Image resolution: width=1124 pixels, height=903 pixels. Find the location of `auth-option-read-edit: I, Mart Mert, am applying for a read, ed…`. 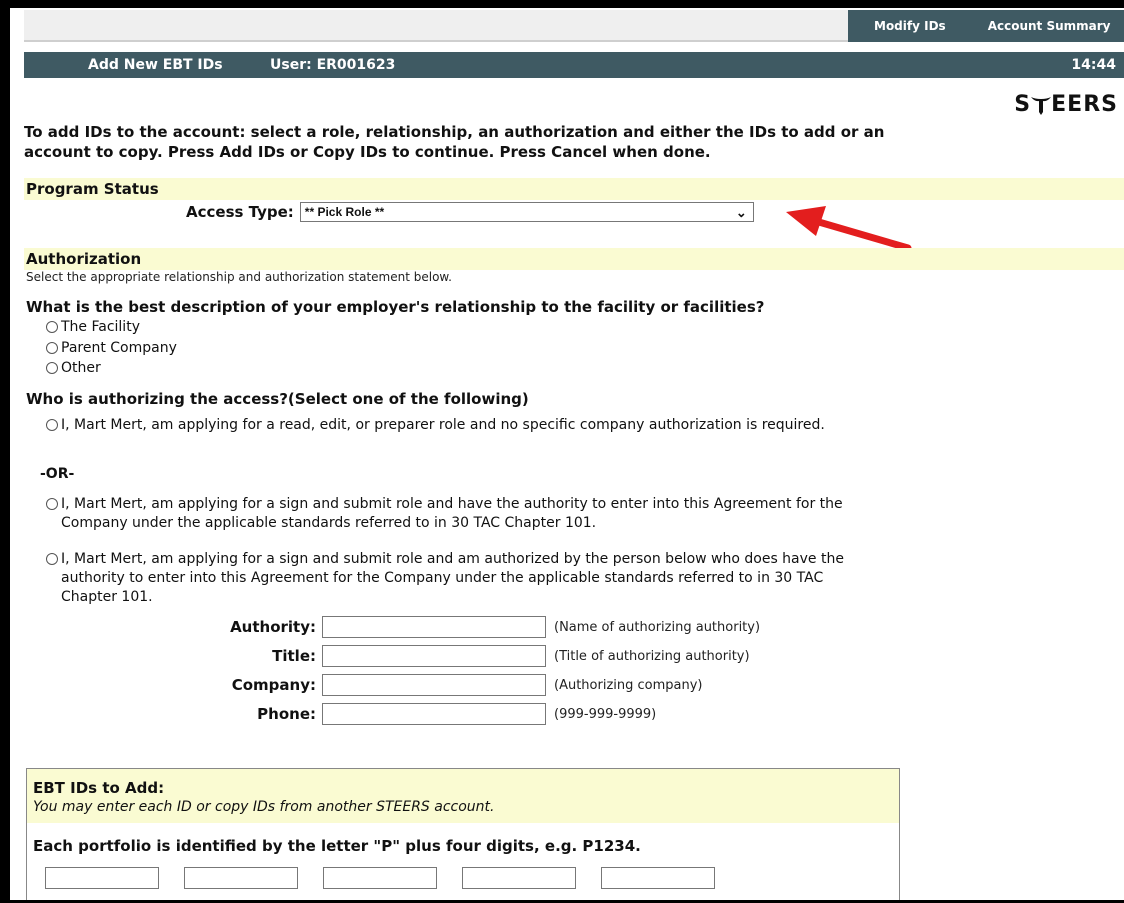

auth-option-read-edit: I, Mart Mert, am applying for a read, ed… is located at coordinates (446, 425).